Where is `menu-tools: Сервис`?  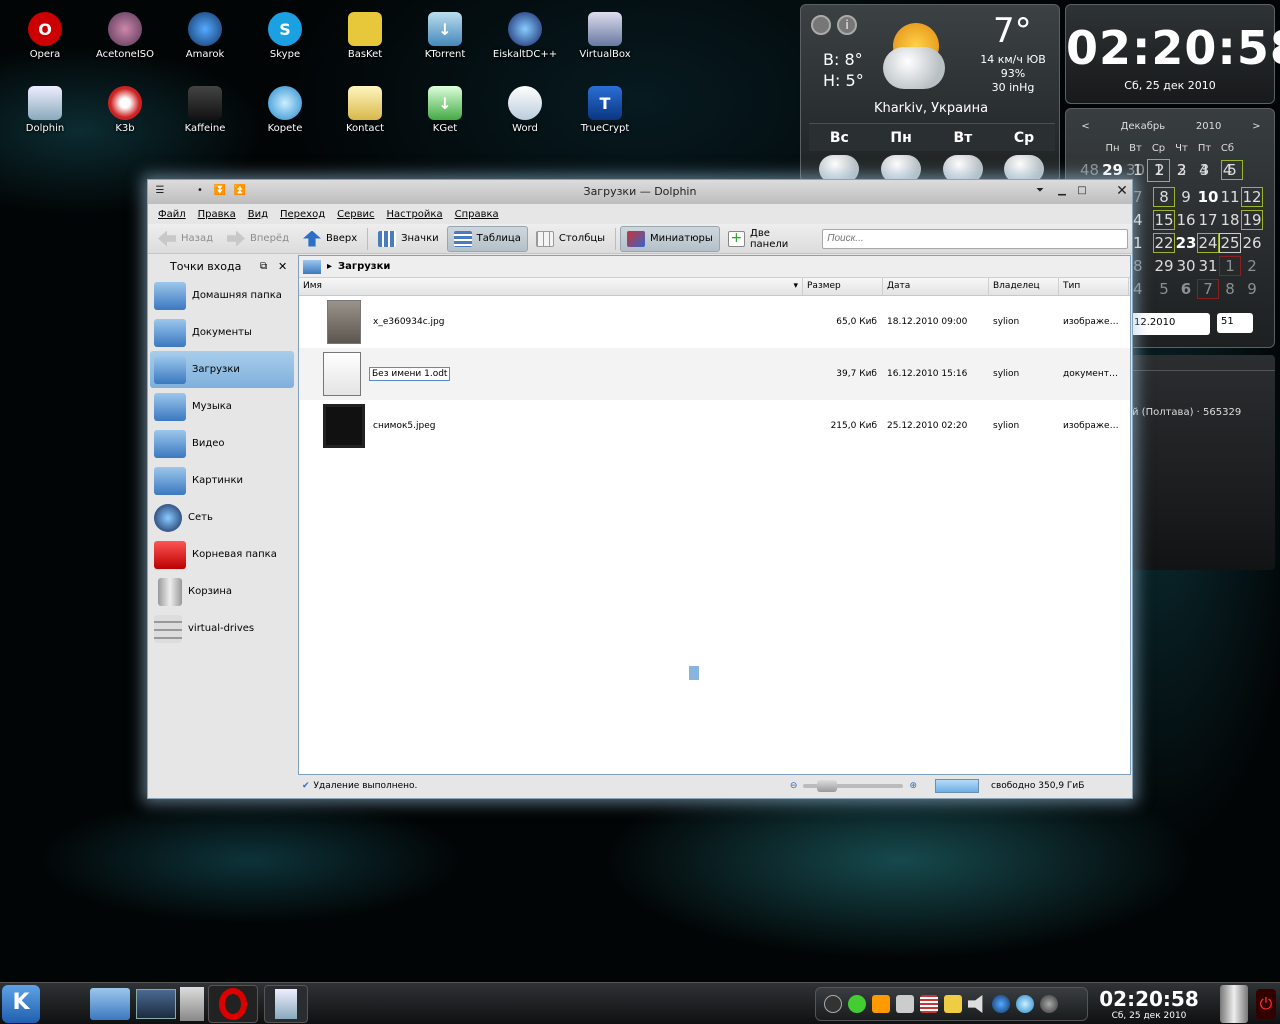
menu-tools: Сервис is located at coordinates (355, 214).